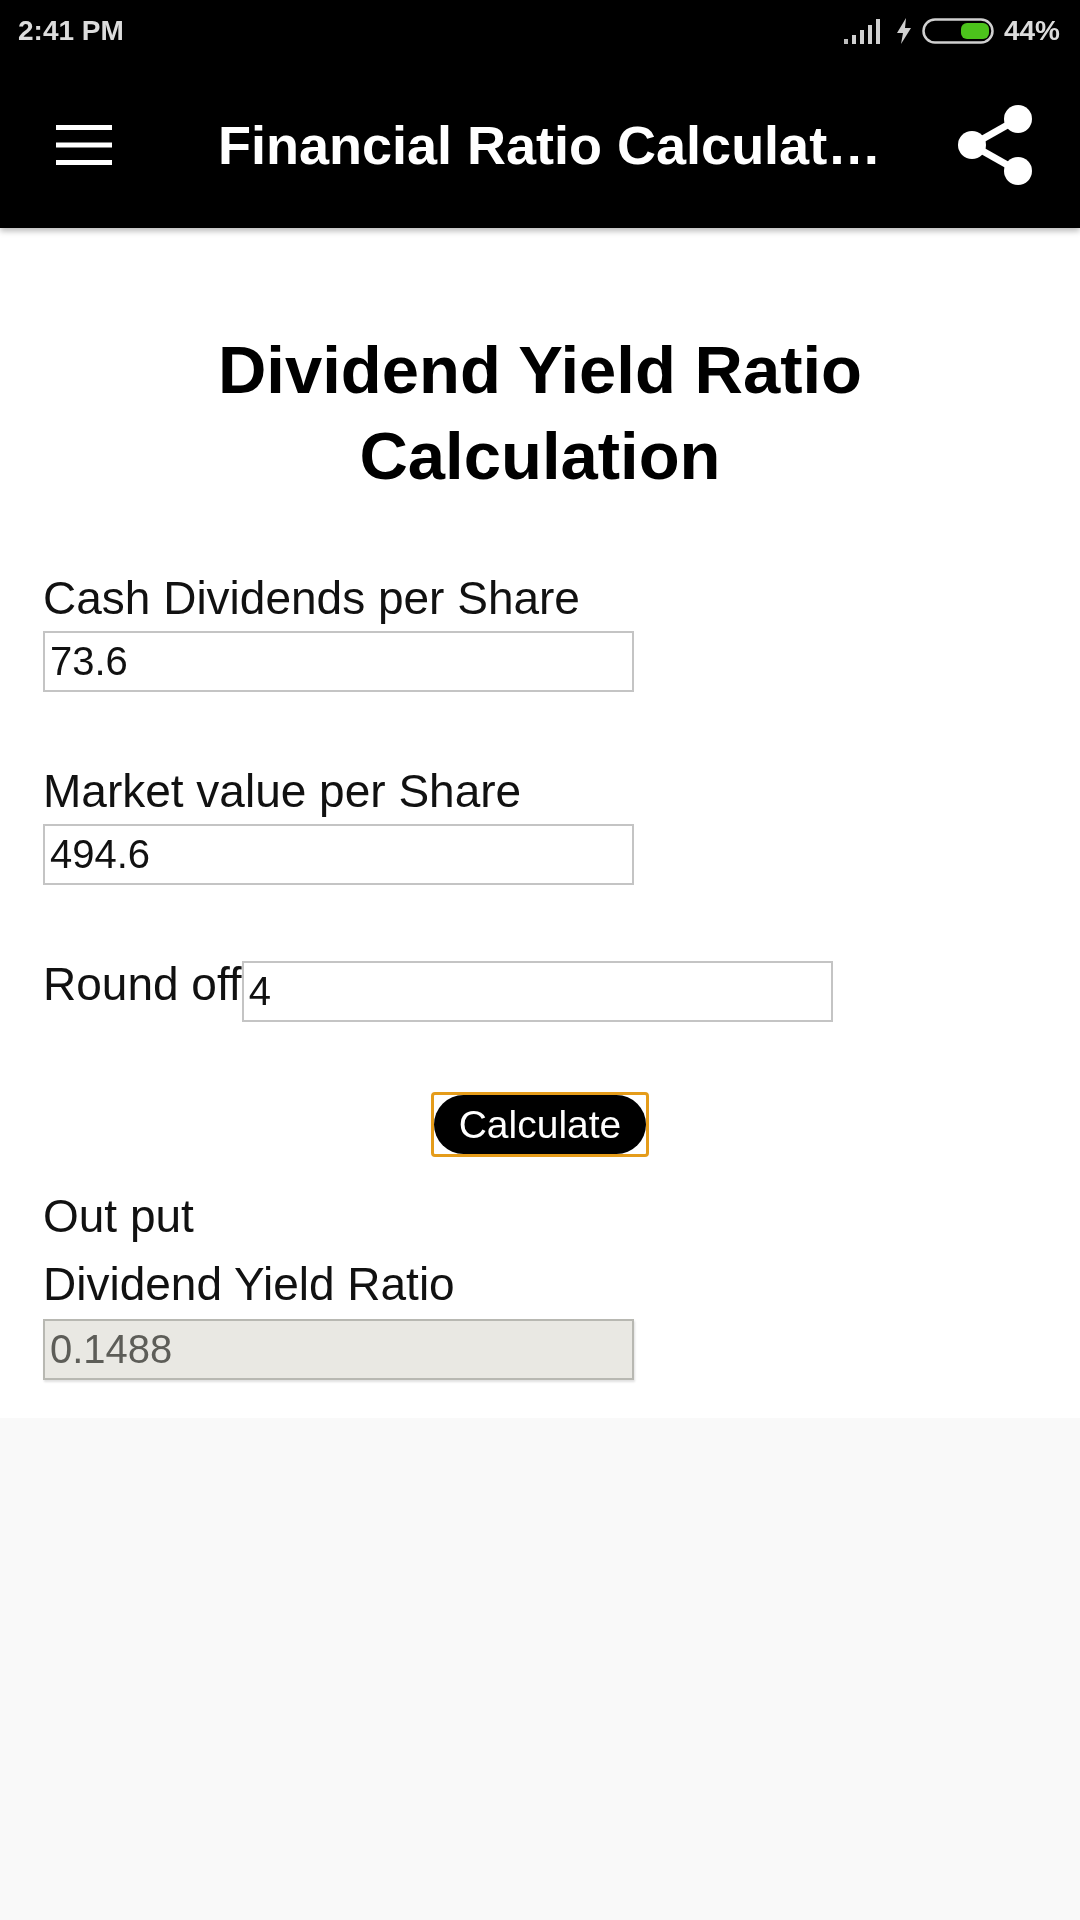 This screenshot has height=1920, width=1080. Describe the element at coordinates (1031, 31) in the screenshot. I see `battery-percent: 44%` at that location.